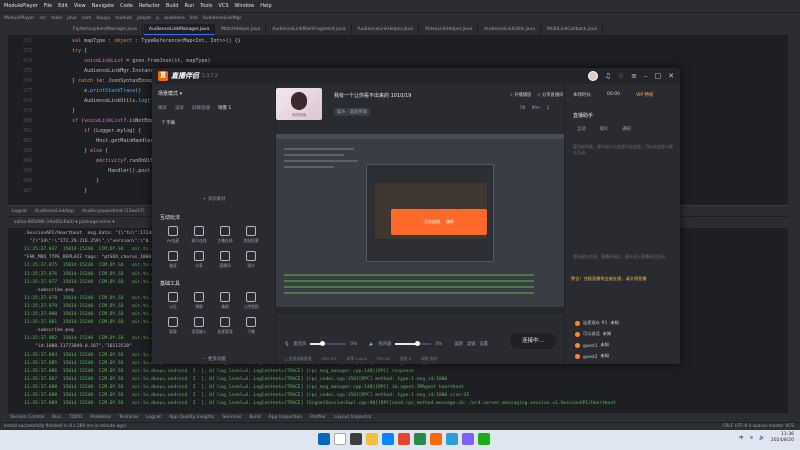  Describe the element at coordinates (199, 260) in the screenshot. I see `tool-button: 分享` at that location.